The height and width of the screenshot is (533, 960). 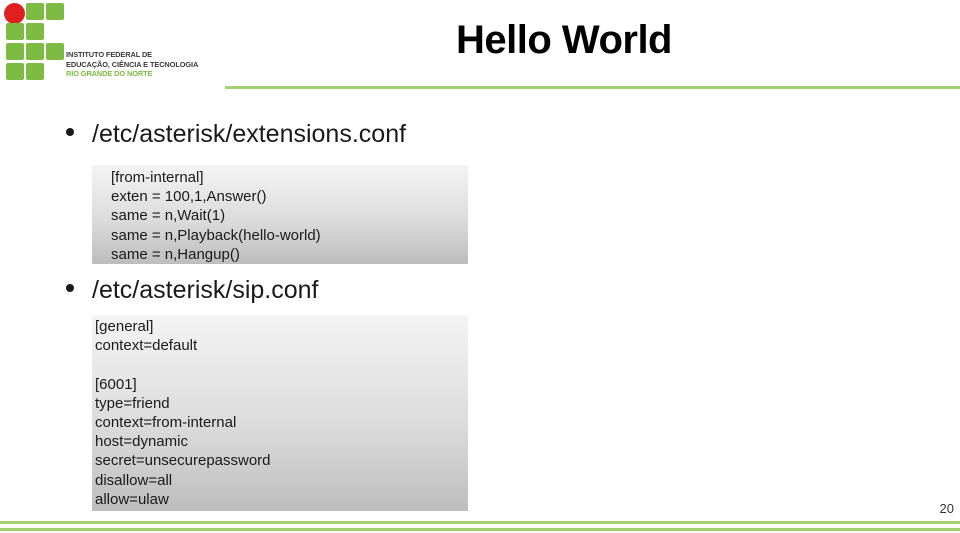 I want to click on code-line: [6001], so click(x=116, y=384).